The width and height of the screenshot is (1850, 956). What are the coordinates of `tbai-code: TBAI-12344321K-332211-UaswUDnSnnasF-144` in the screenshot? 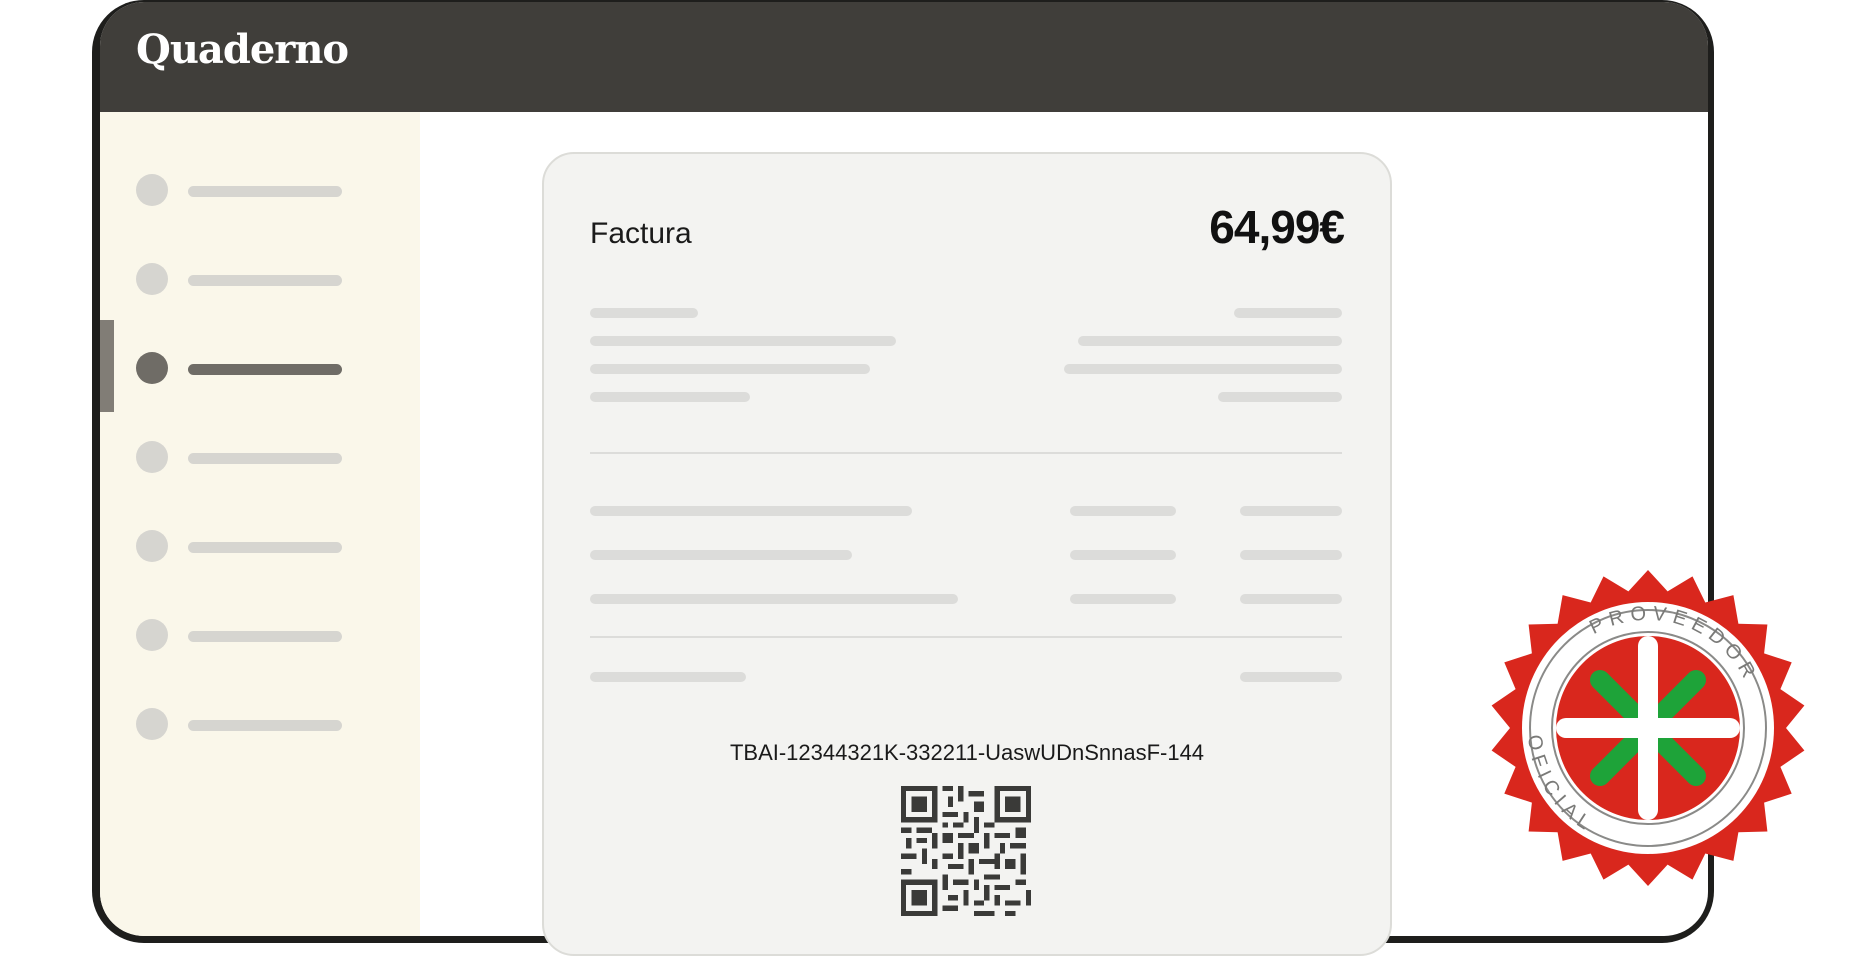 It's located at (967, 752).